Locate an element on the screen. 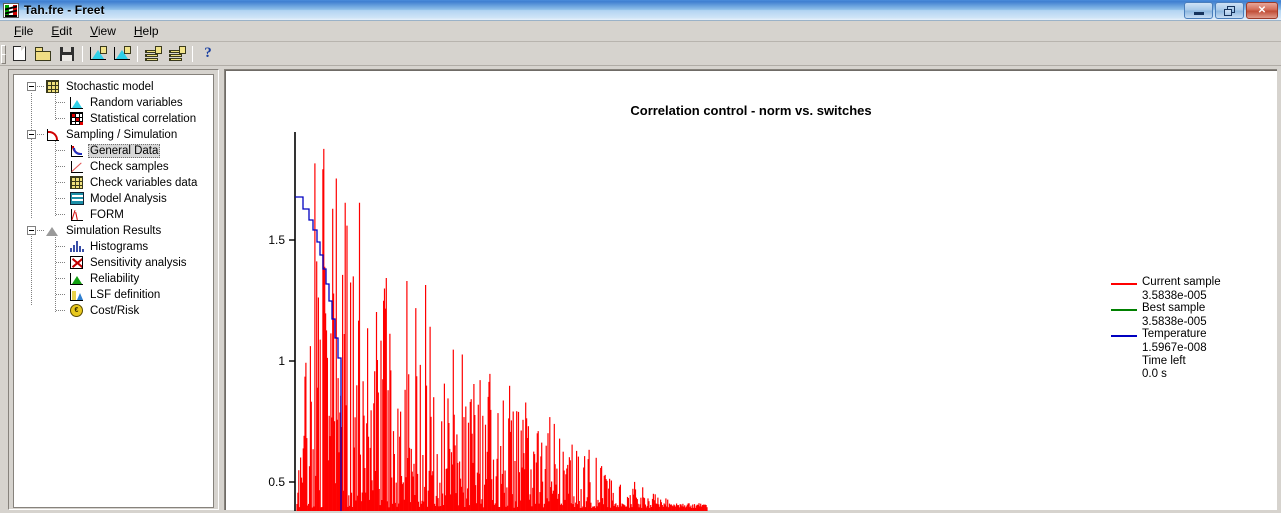 The width and height of the screenshot is (1281, 513). window-title: Tah.fre - Freet is located at coordinates (64, 10).